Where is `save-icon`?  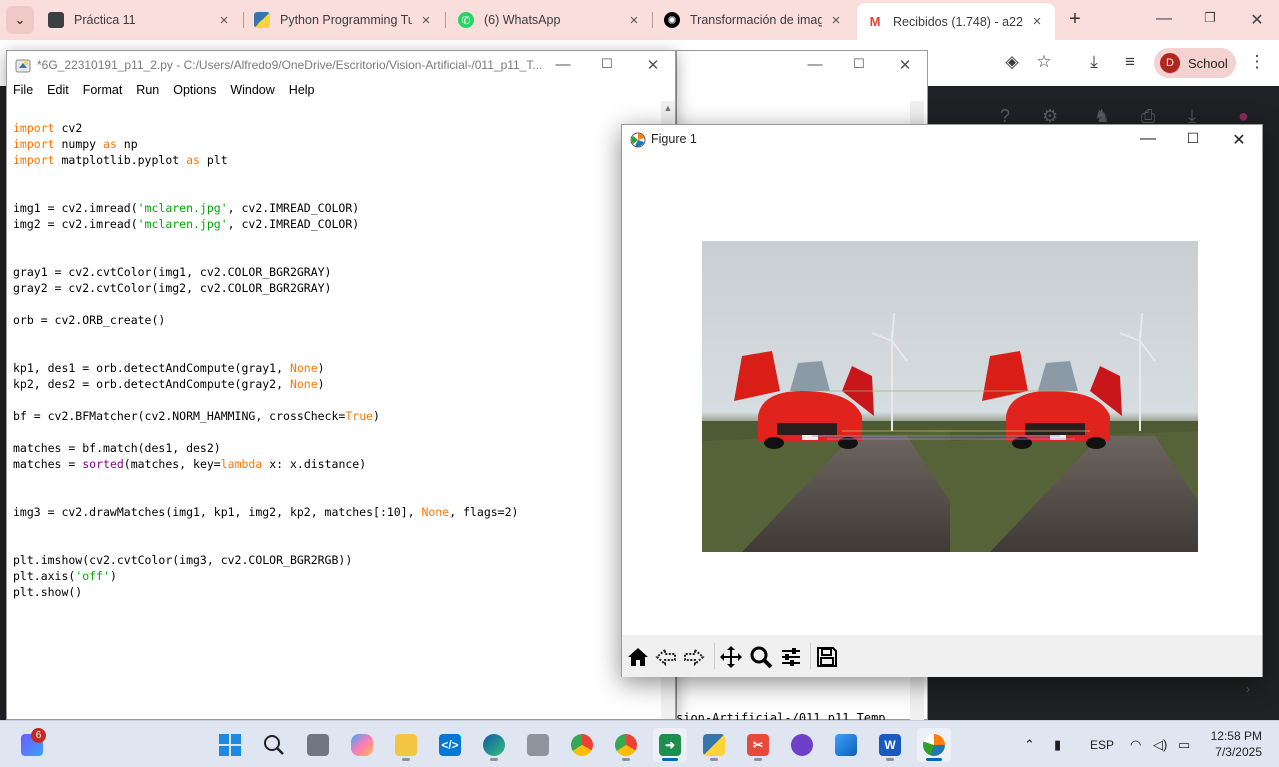
save-icon is located at coordinates (827, 657).